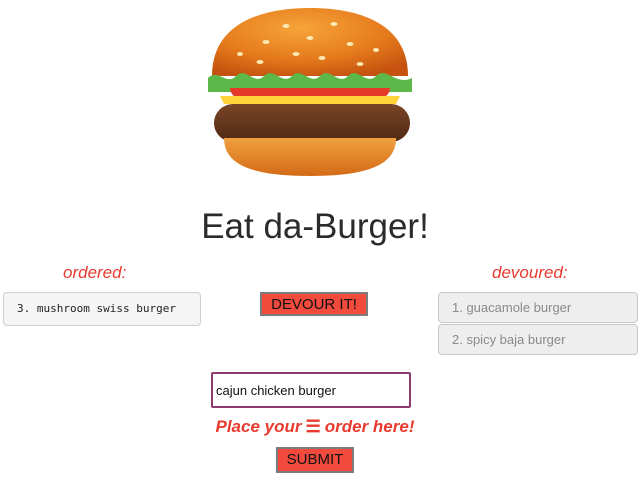  What do you see at coordinates (314, 304) in the screenshot?
I see `devour-button: DEVOUR IT!` at bounding box center [314, 304].